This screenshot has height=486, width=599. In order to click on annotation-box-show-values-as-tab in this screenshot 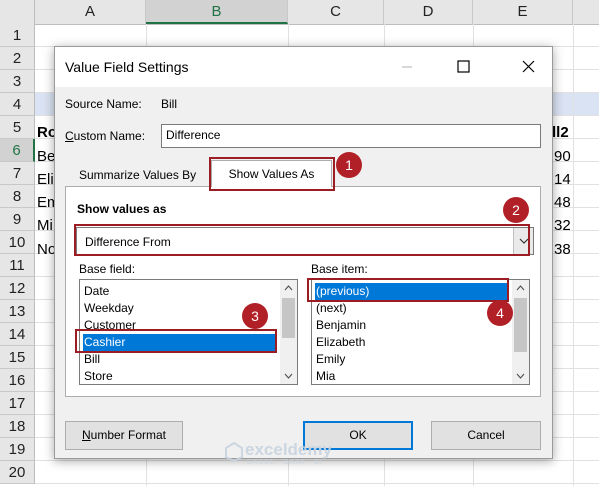, I will do `click(272, 174)`.